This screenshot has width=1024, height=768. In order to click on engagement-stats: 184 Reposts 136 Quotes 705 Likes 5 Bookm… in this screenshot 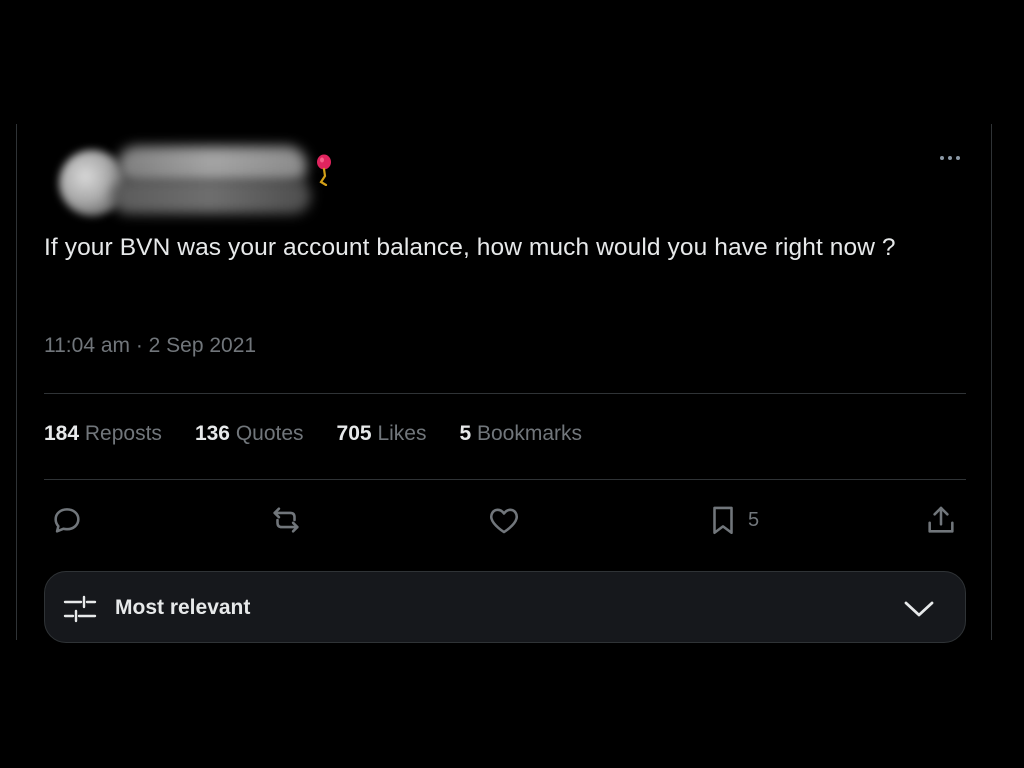, I will do `click(313, 434)`.